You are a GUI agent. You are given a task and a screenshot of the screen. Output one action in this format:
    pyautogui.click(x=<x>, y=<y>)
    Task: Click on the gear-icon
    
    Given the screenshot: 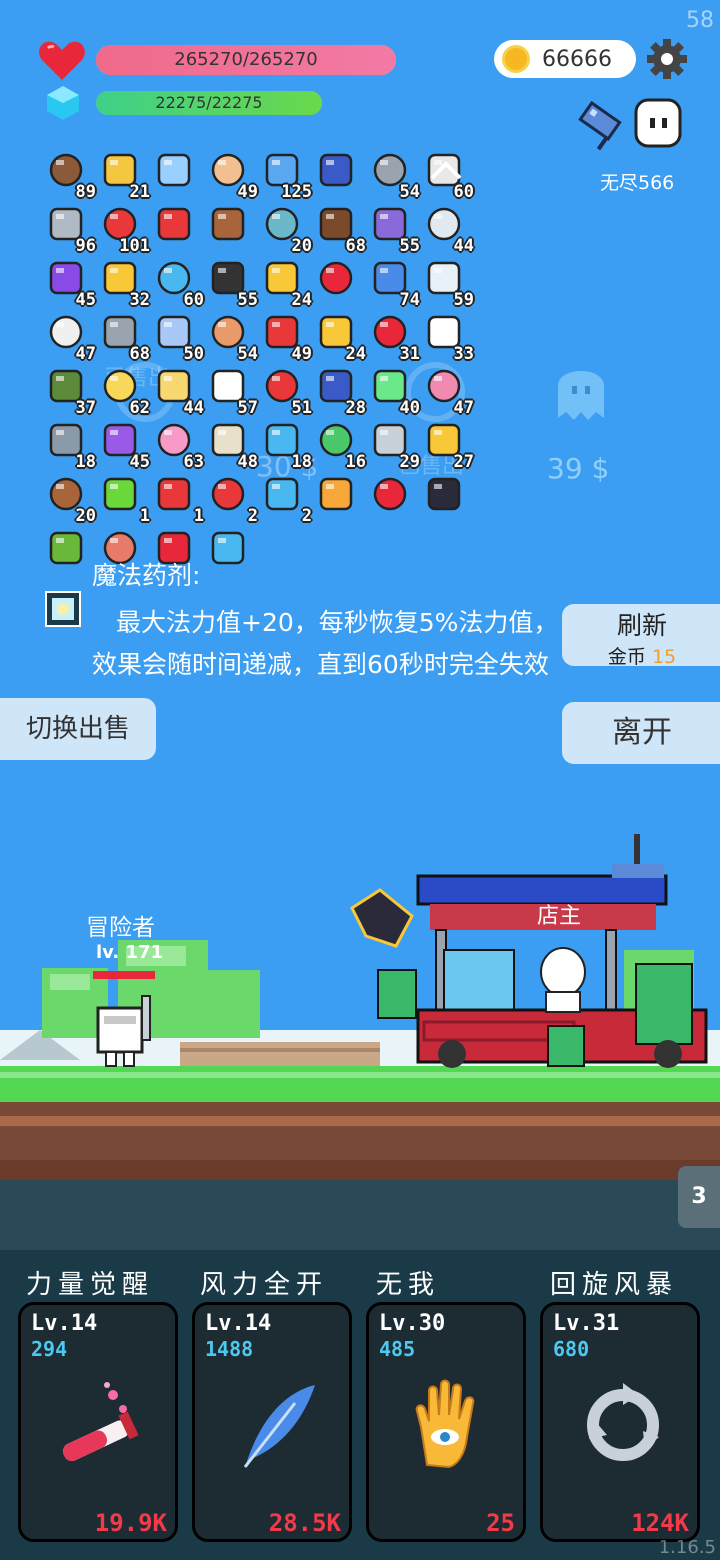 What is the action you would take?
    pyautogui.click(x=667, y=59)
    